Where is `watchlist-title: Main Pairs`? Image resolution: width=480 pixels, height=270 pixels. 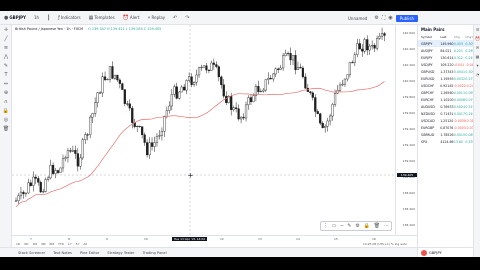
watchlist-title: Main Pairs is located at coordinates (449, 29).